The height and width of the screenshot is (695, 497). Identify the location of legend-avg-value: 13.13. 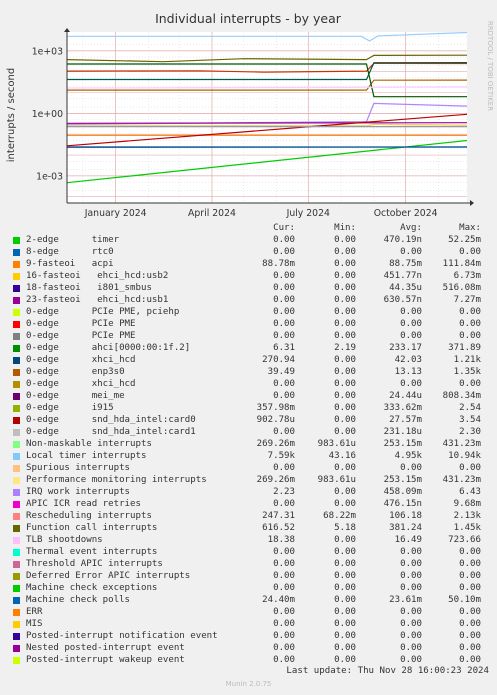
(408, 372).